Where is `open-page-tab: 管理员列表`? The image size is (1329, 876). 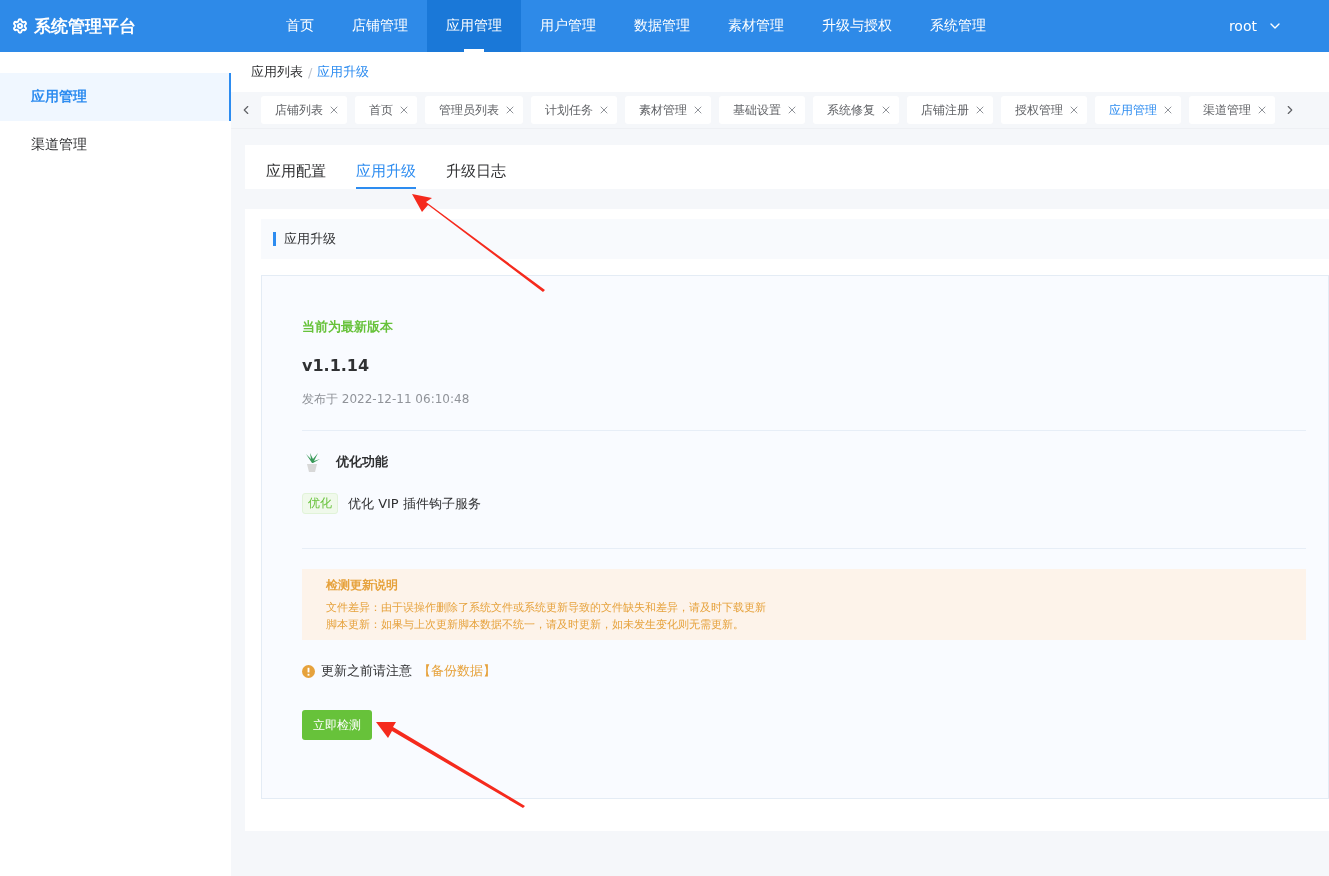 open-page-tab: 管理员列表 is located at coordinates (474, 110).